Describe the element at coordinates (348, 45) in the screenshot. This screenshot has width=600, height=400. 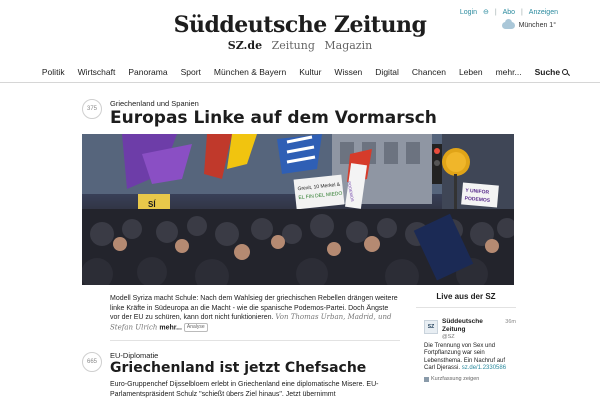
I see `subnav-magazin: Magazin` at that location.